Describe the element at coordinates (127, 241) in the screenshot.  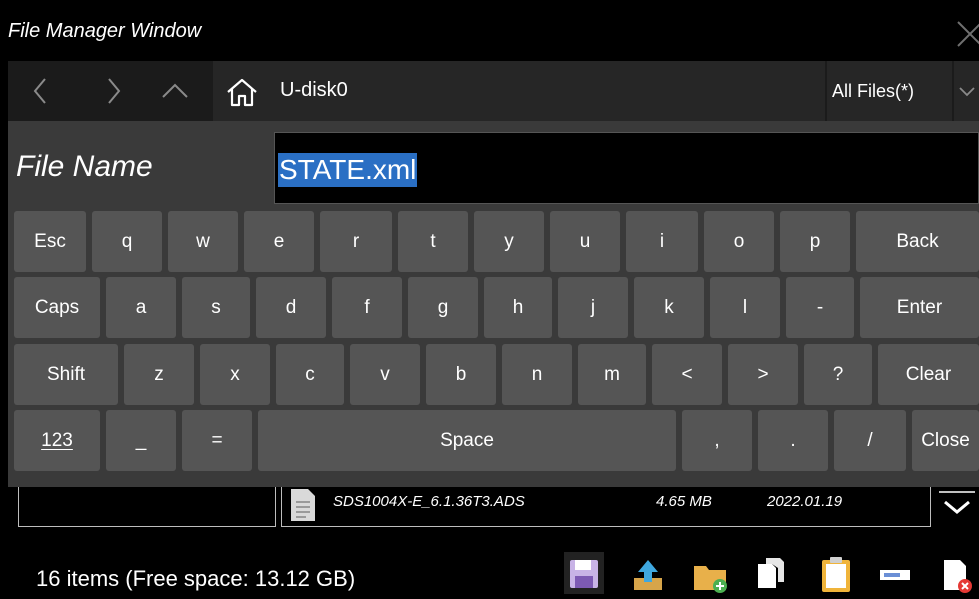
I see `key-q: q` at that location.